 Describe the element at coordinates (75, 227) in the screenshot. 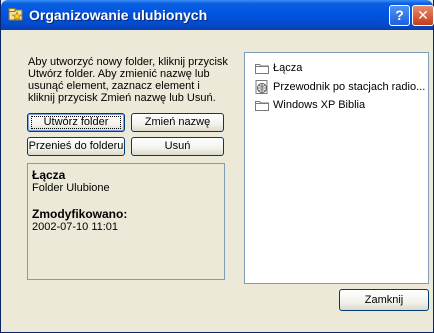

I see `modified-value: 2002-07-10 11:01` at that location.